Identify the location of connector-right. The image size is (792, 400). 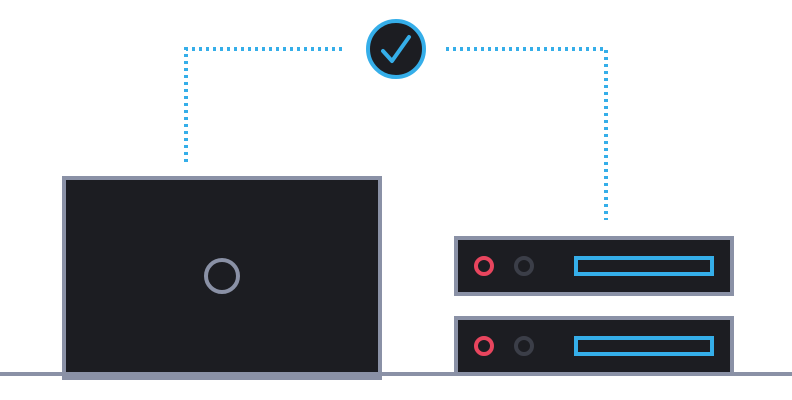
(527, 133).